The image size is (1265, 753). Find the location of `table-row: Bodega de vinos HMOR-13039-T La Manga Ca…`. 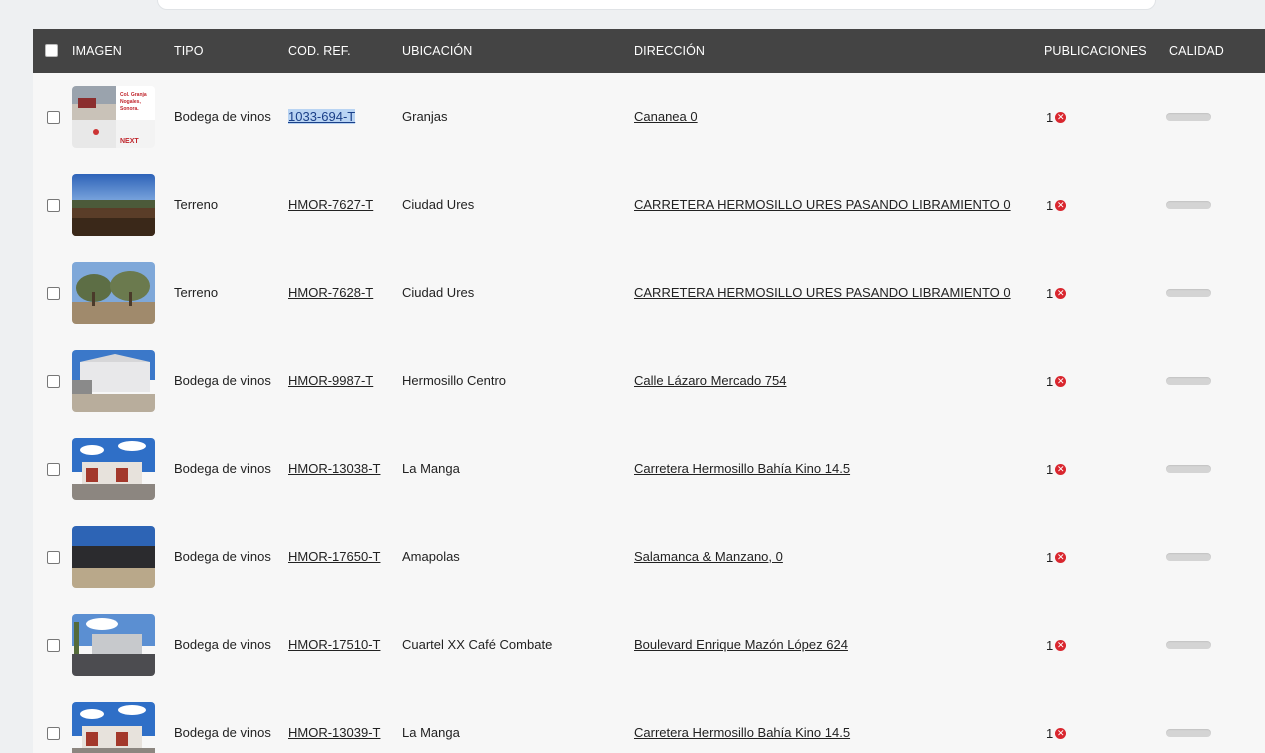

table-row: Bodega de vinos HMOR-13039-T La Manga Ca… is located at coordinates (649, 721).